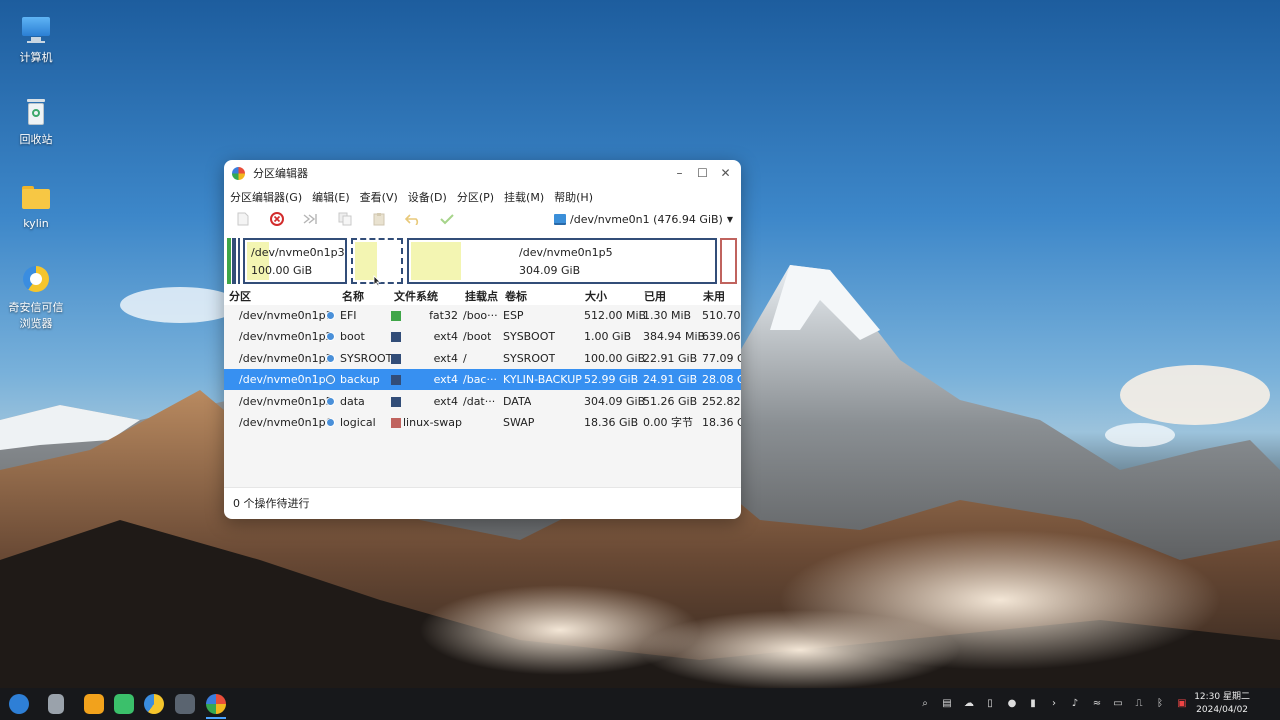  What do you see at coordinates (702, 173) in the screenshot?
I see `maximize-button: ☐` at bounding box center [702, 173].